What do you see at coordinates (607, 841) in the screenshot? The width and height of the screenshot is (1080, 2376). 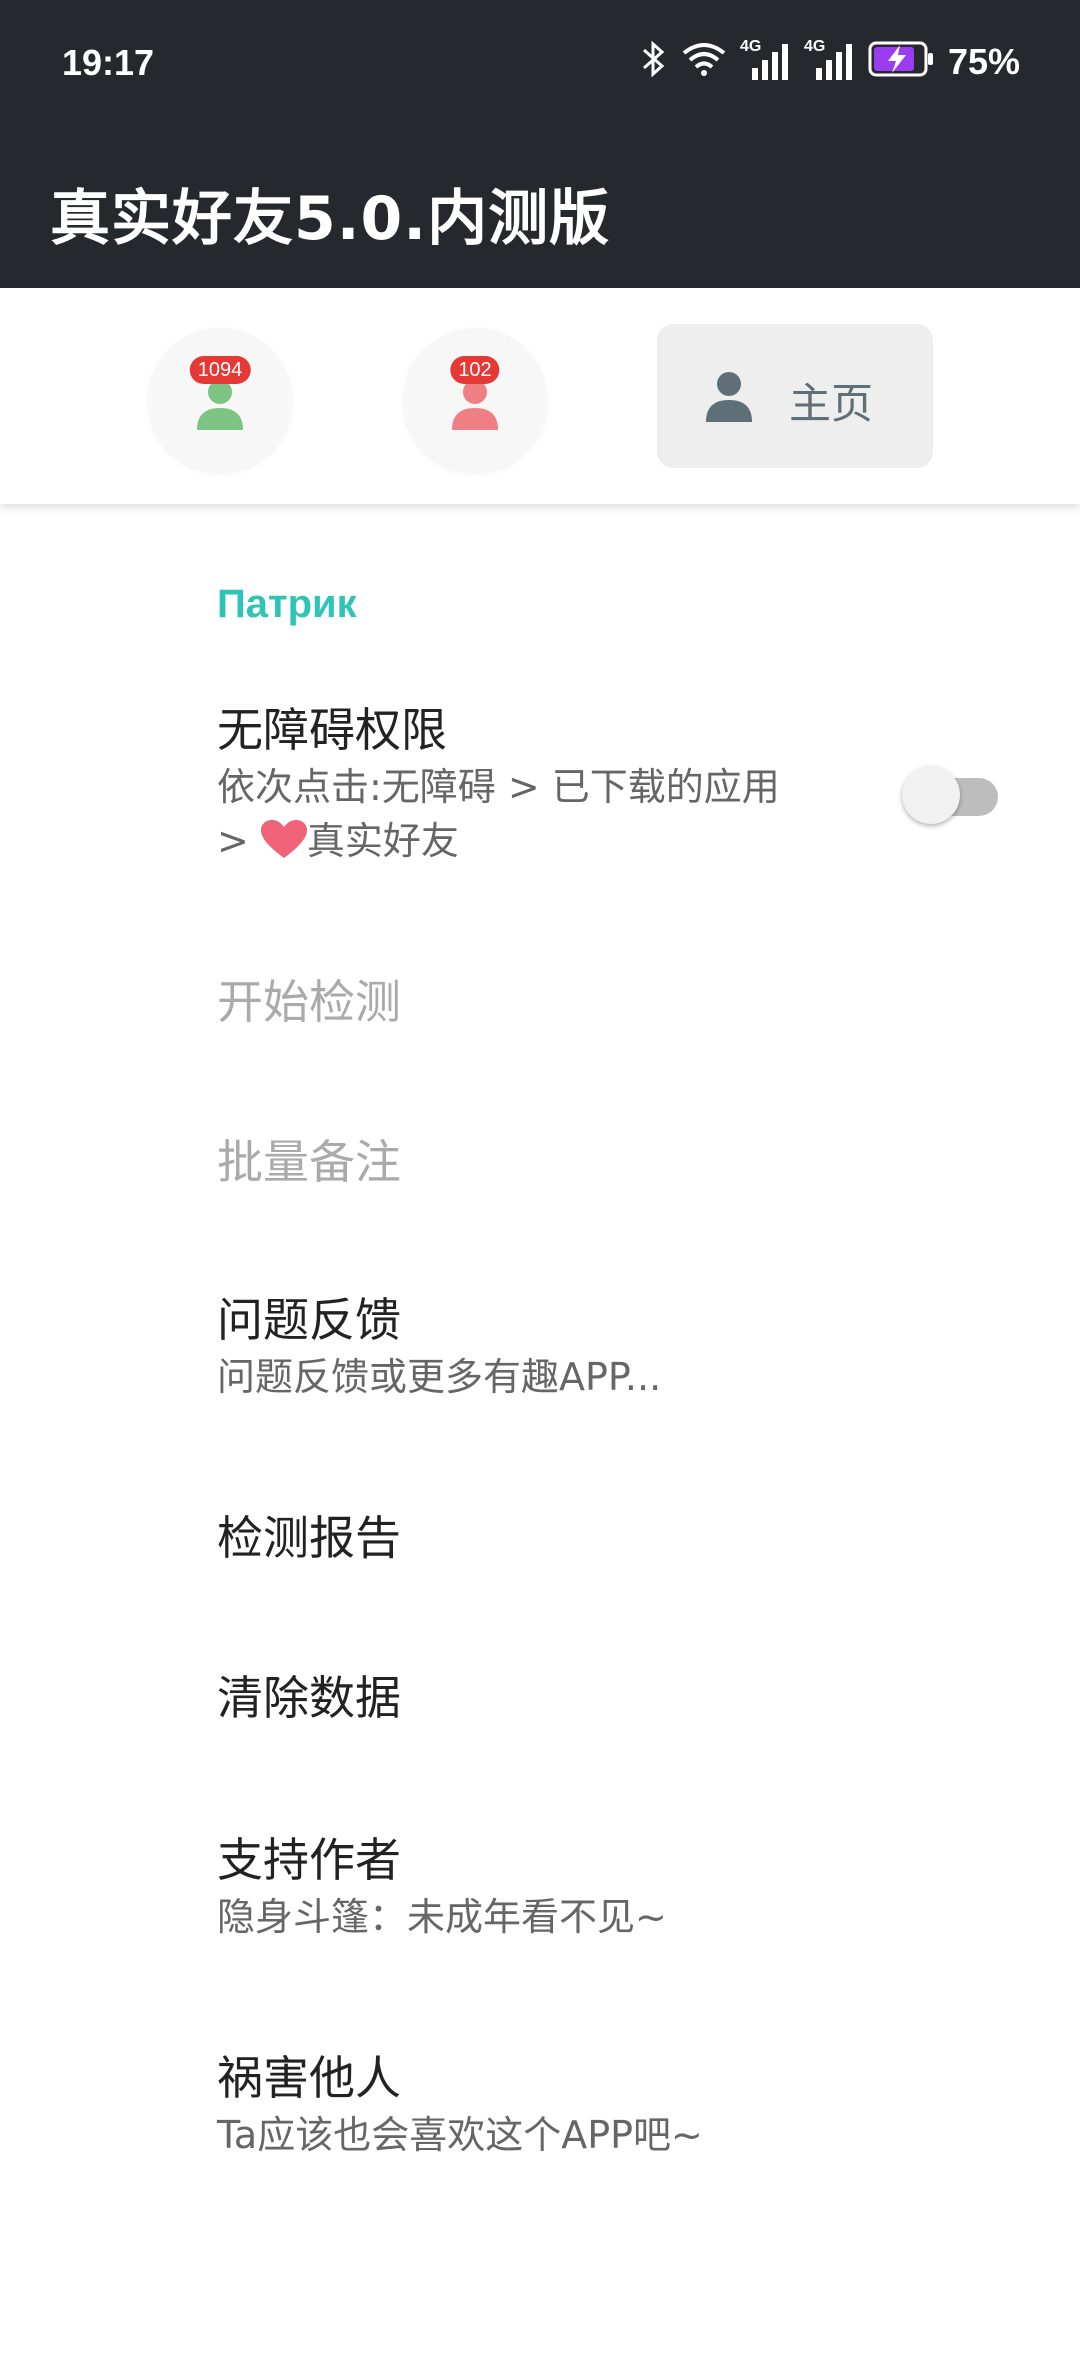 I see `summary-line: > 真实好友` at bounding box center [607, 841].